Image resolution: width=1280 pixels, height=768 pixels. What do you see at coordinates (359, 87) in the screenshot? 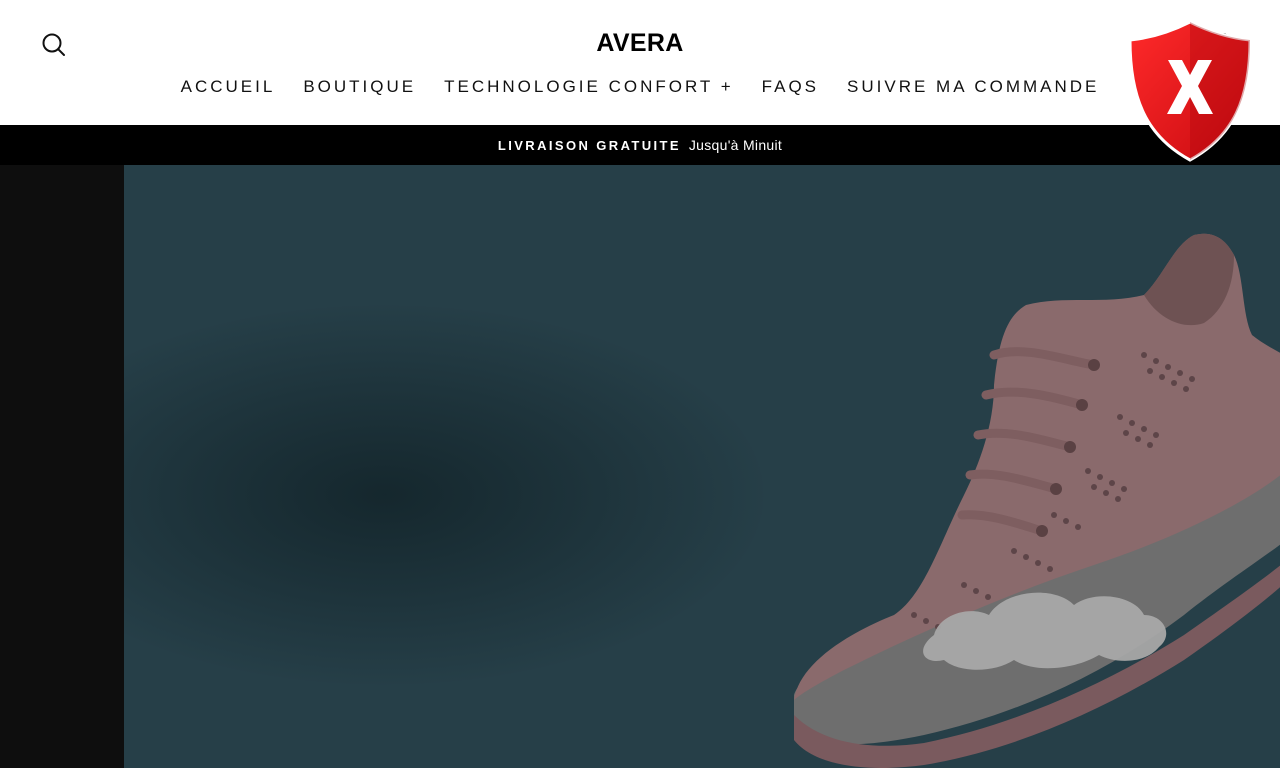
I see `nav-item-boutique: BOUTIQUE` at bounding box center [359, 87].